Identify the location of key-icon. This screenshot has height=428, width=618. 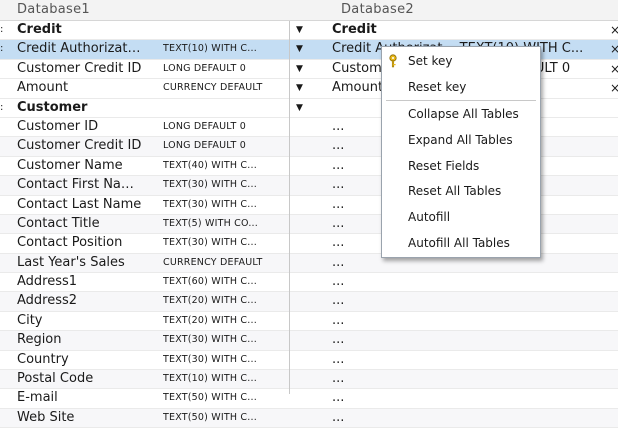
(393, 61).